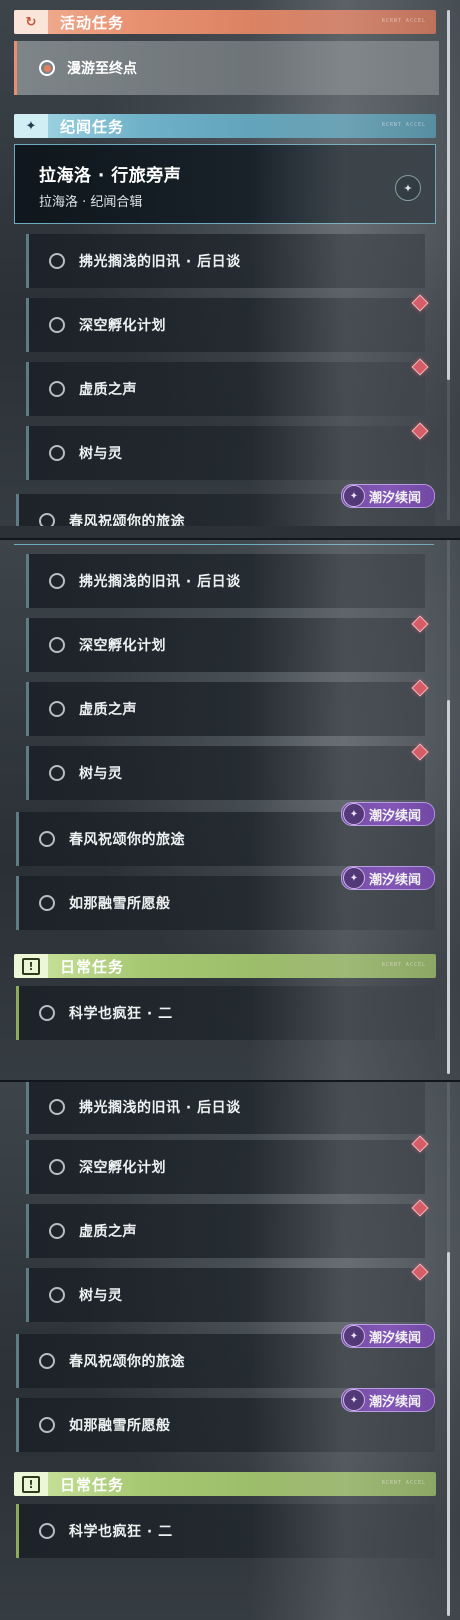 This screenshot has width=460, height=1620. I want to click on star-compass-icon: ✦, so click(31, 126).